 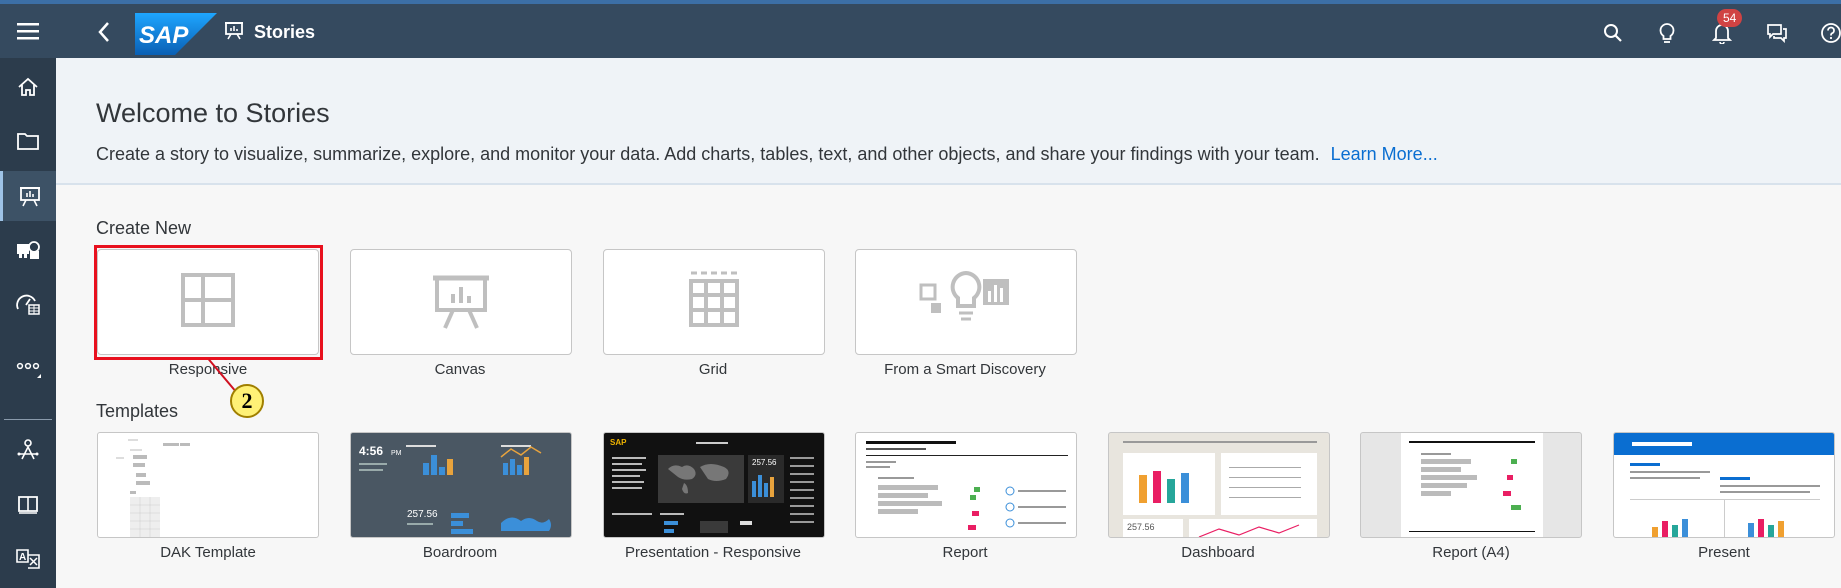 What do you see at coordinates (28, 196) in the screenshot?
I see `stories-nav-icon` at bounding box center [28, 196].